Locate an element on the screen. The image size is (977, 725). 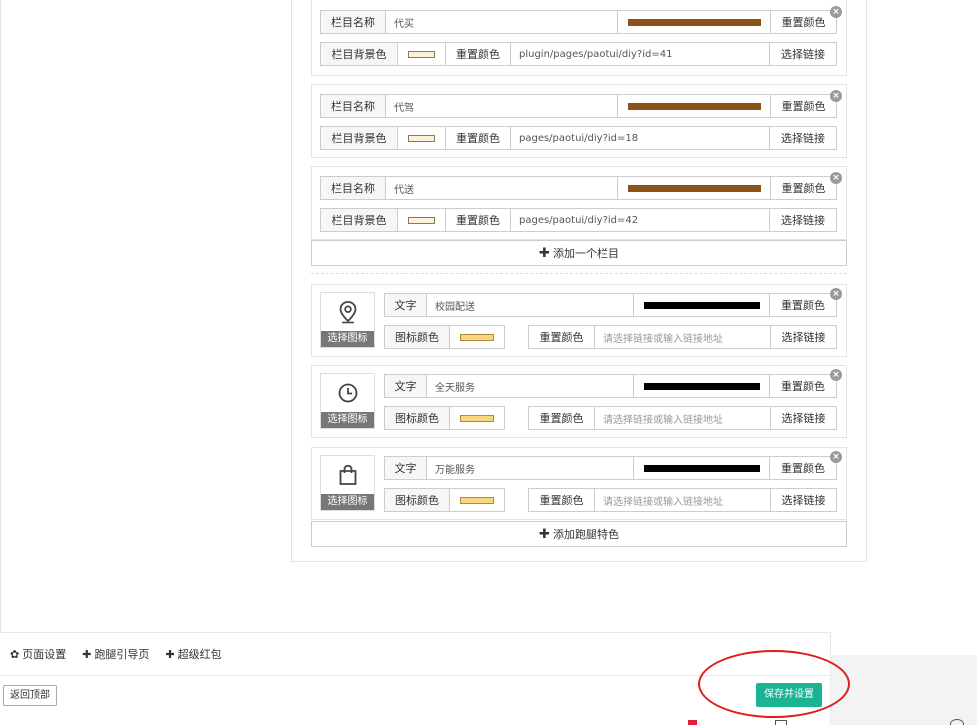
column-name-row: 栏目名称 代驾 重置颜色 is located at coordinates (578, 106).